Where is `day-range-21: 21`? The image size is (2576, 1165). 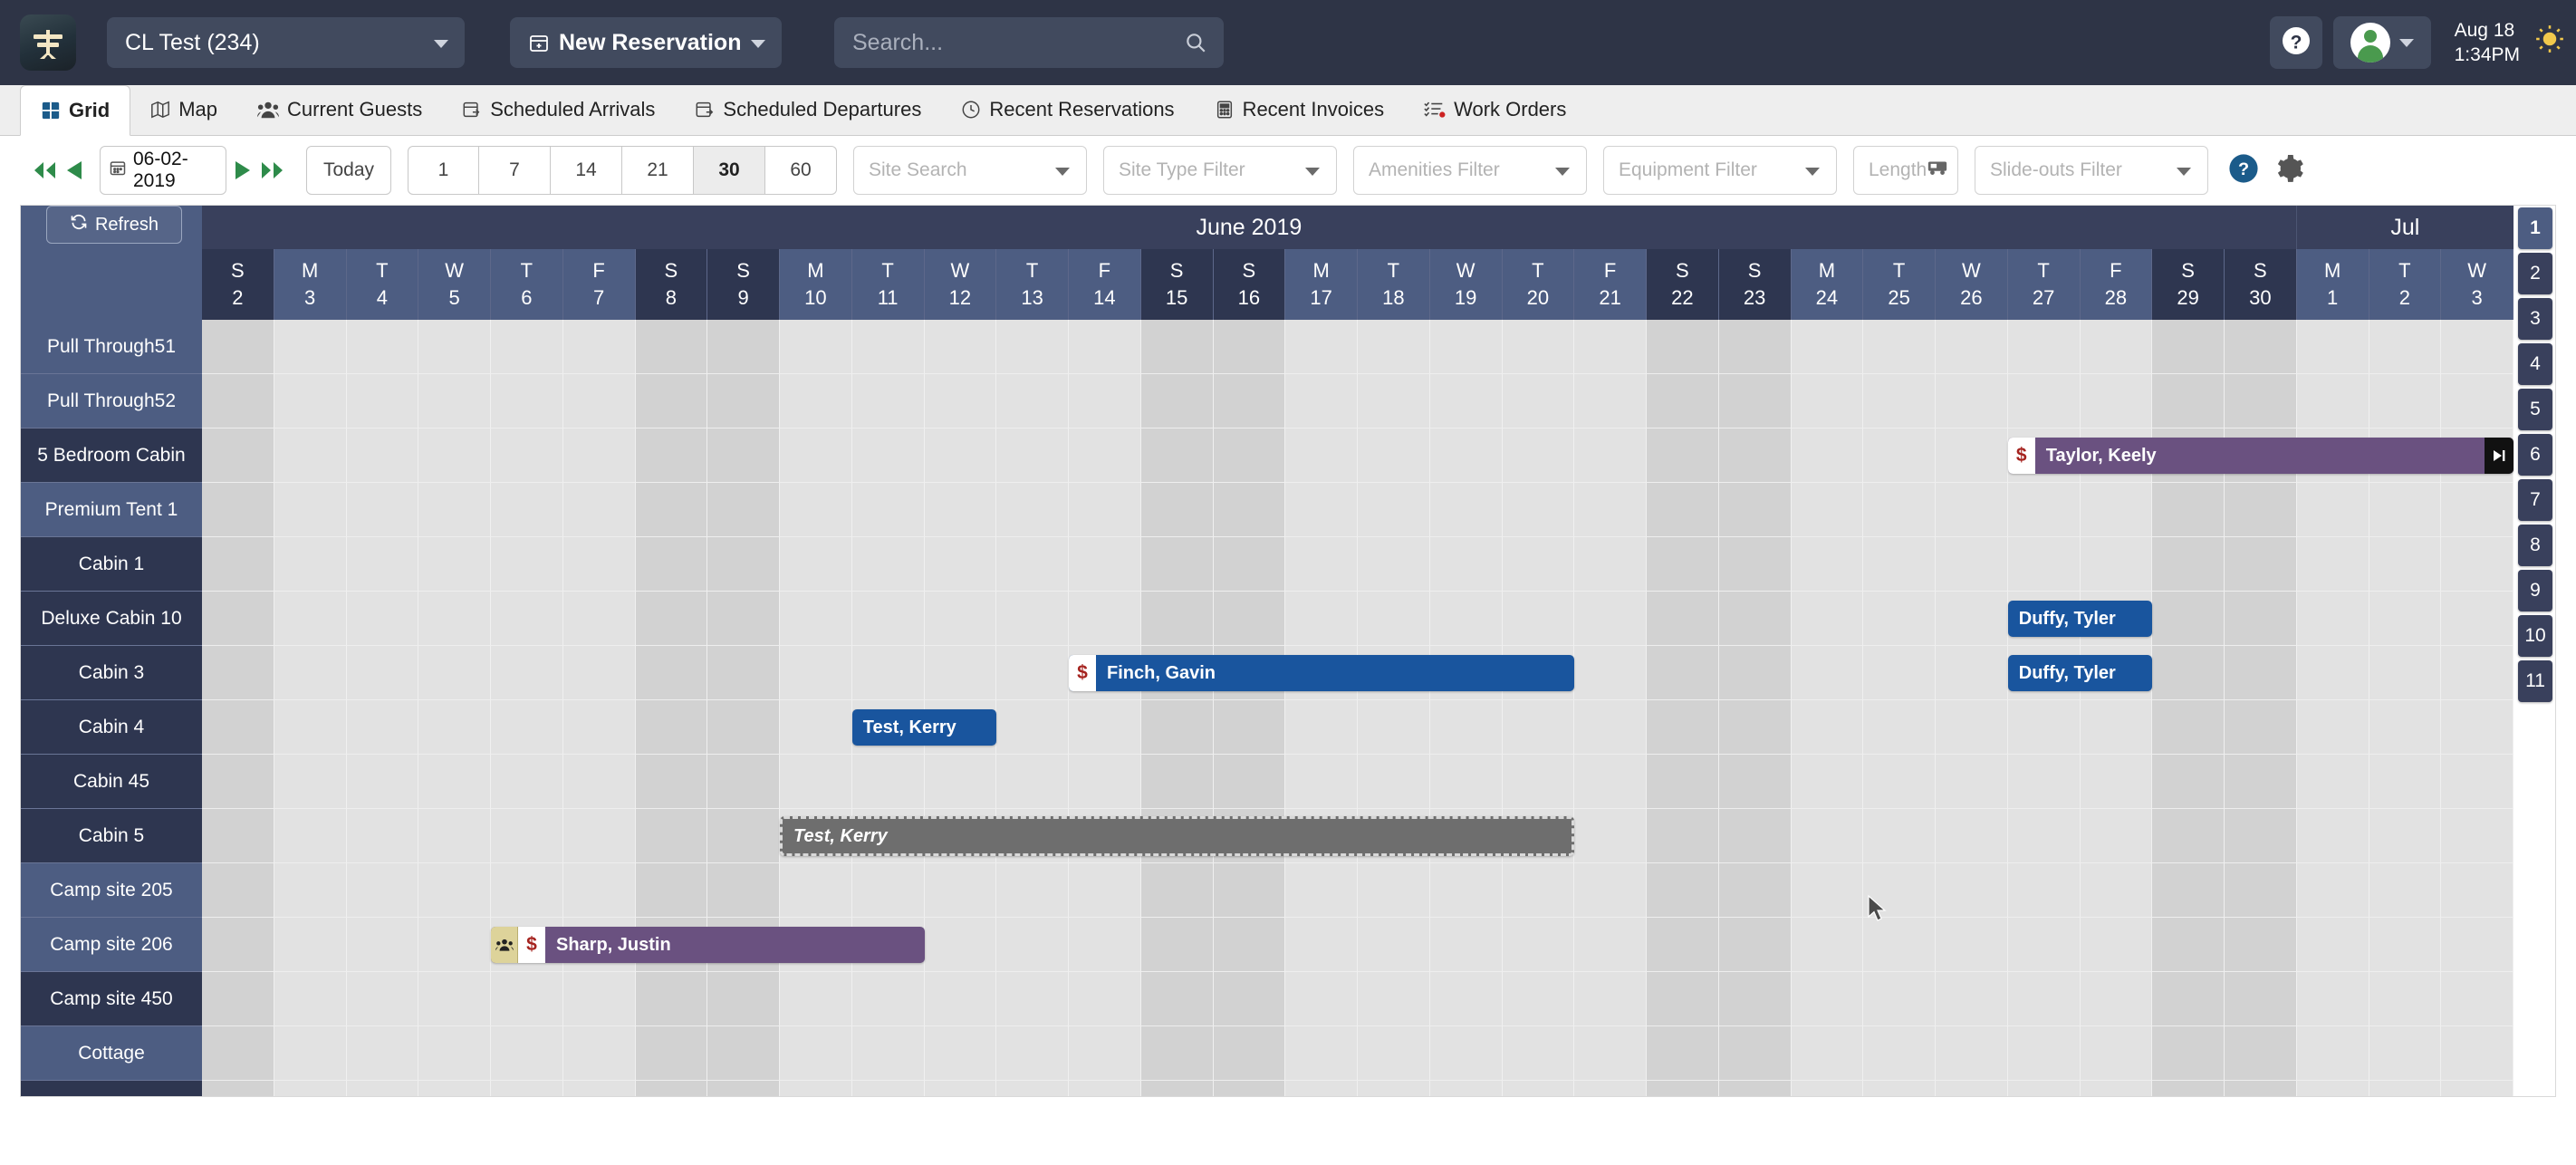 day-range-21: 21 is located at coordinates (658, 170).